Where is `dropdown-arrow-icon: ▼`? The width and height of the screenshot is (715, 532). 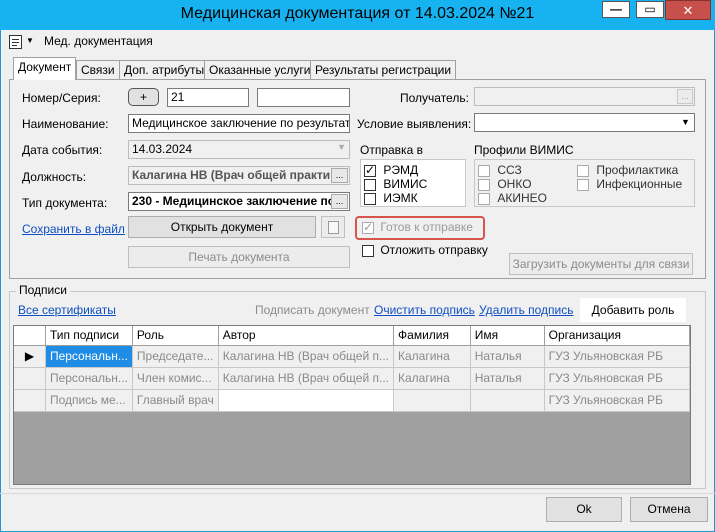
dropdown-arrow-icon: ▼ is located at coordinates (30, 40).